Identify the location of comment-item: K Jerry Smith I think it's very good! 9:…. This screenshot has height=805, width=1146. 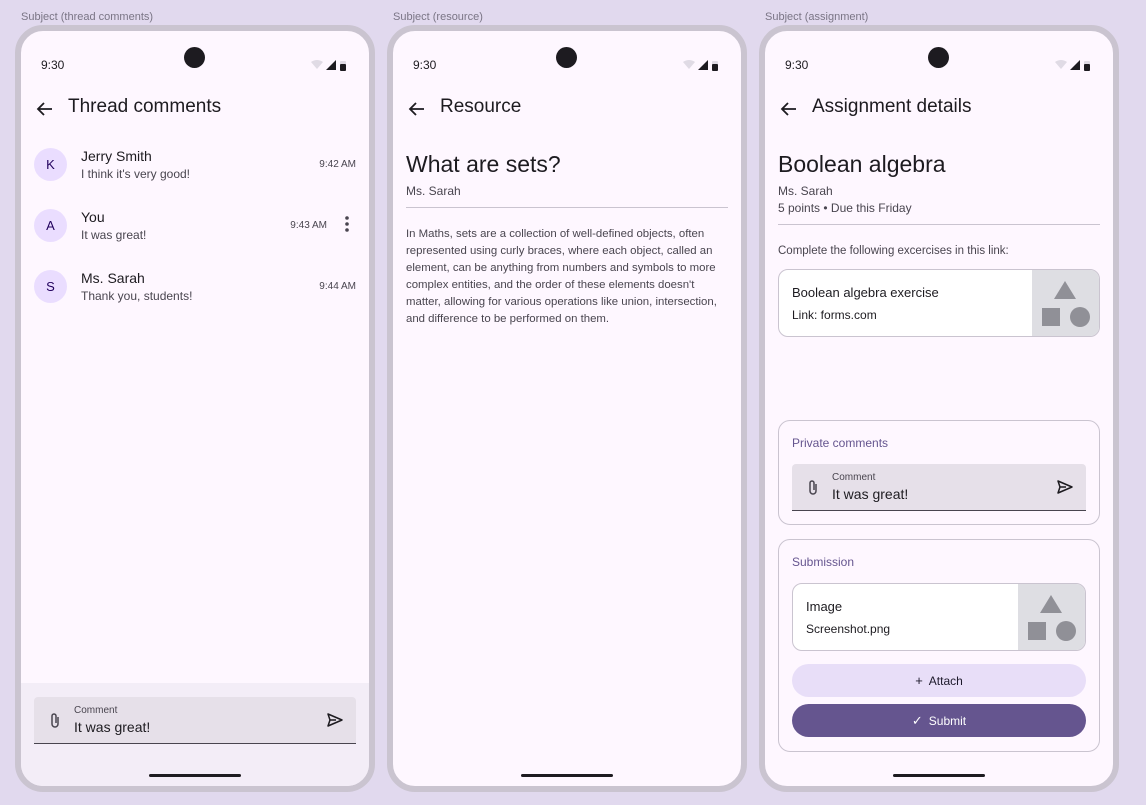
(195, 178).